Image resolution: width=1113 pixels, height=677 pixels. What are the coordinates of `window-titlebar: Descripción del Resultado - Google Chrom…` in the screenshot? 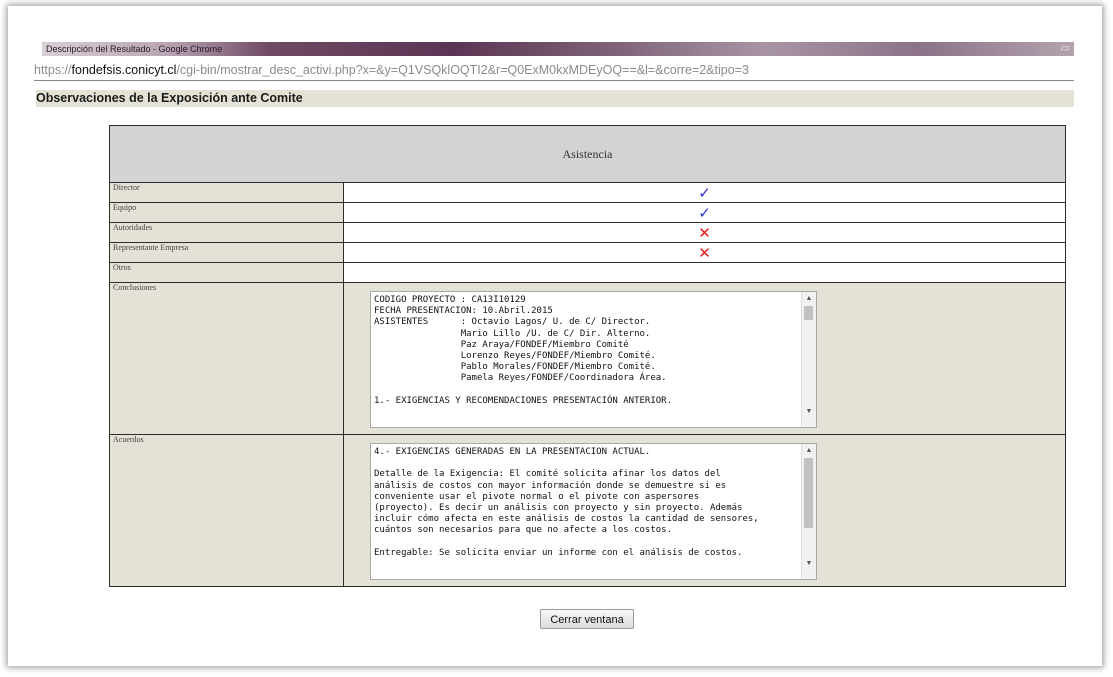 It's located at (558, 49).